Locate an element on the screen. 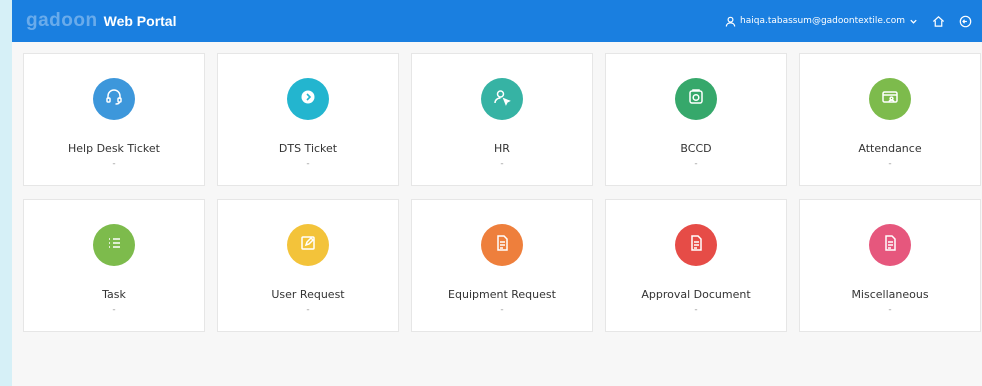 The height and width of the screenshot is (386, 982). miscellaneous-circle is located at coordinates (890, 245).